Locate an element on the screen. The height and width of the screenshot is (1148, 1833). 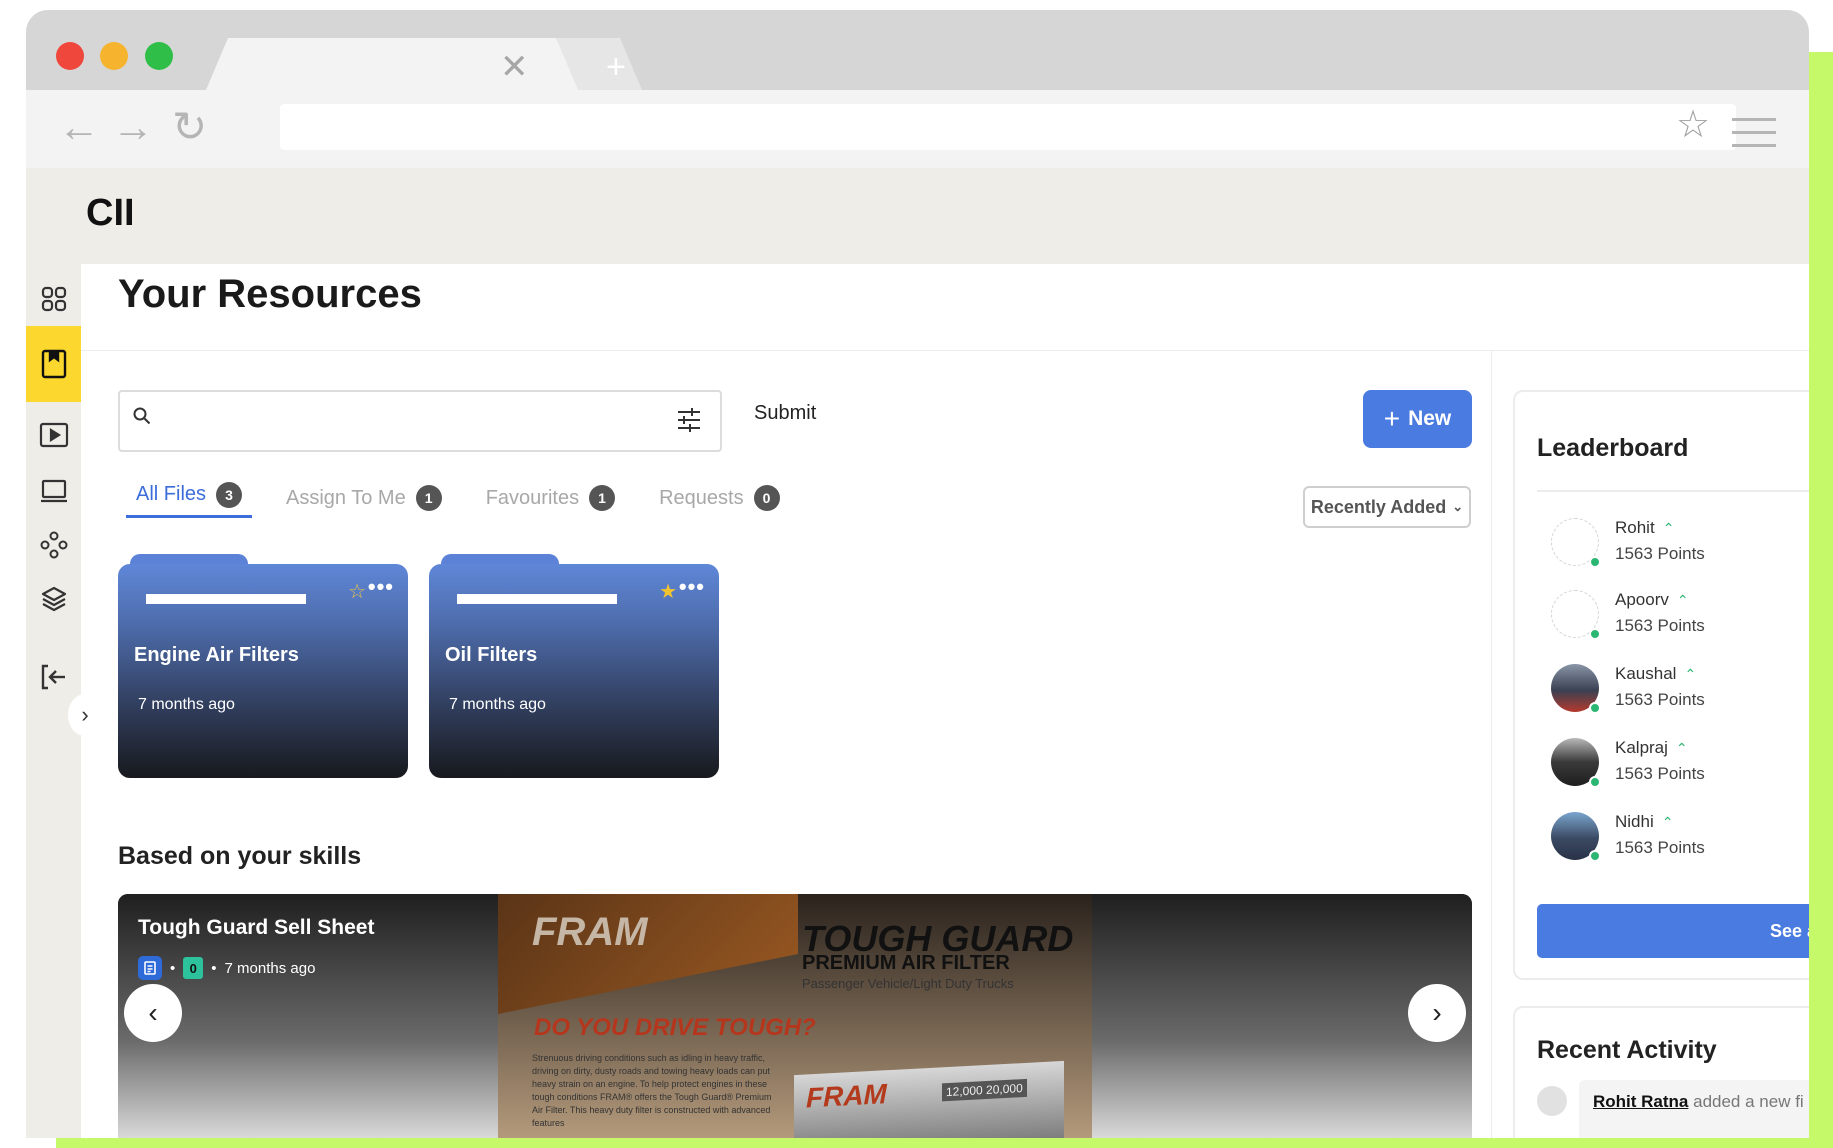
folder-name: Oil Filters is located at coordinates (491, 655).